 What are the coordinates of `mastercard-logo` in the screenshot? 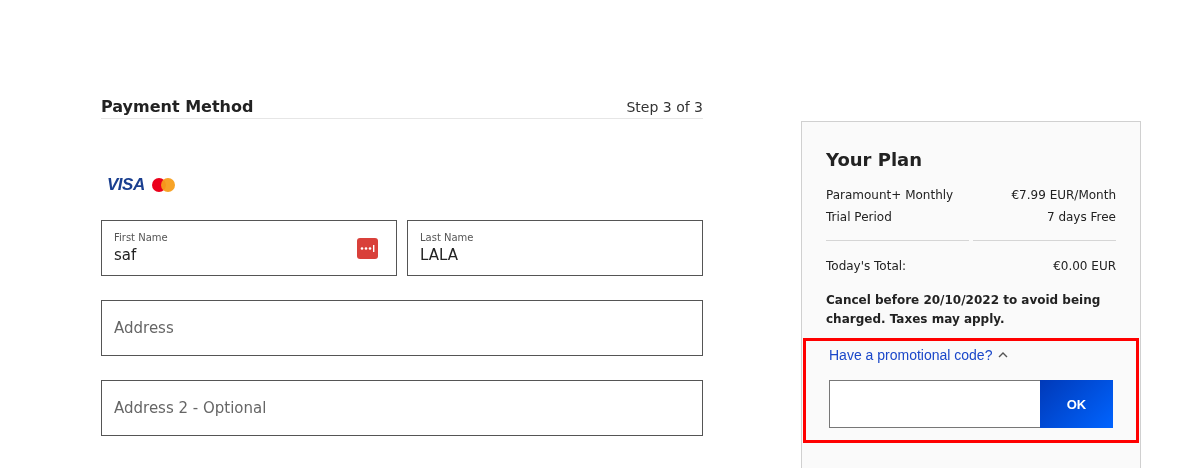 It's located at (163, 185).